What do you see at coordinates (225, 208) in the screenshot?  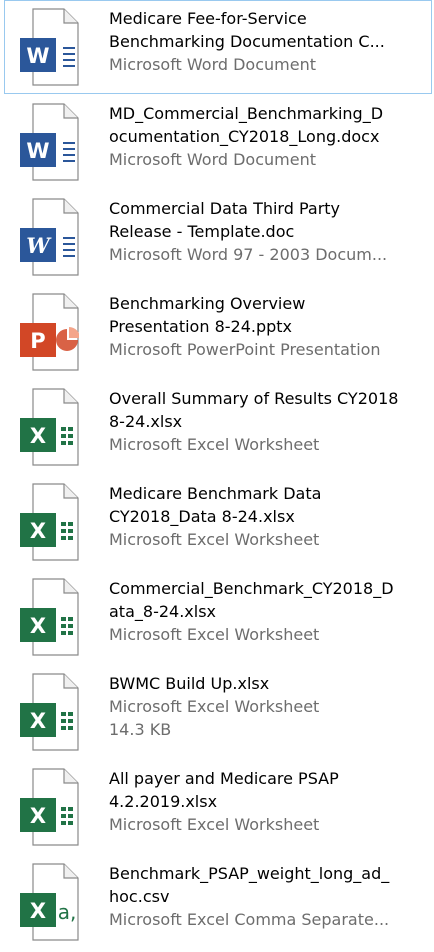 I see `file-name-line: Commercial Data Third Party` at bounding box center [225, 208].